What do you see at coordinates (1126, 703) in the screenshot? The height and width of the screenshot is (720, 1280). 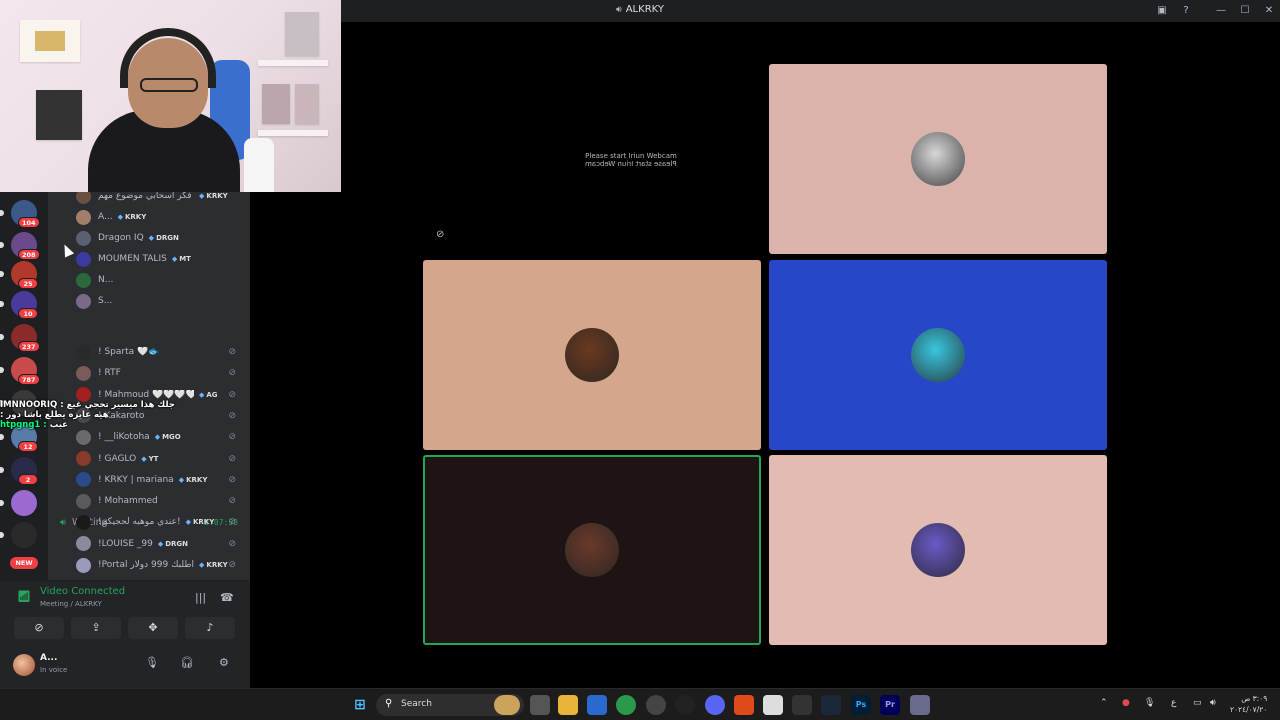 I see `tray-app-icon: ●` at bounding box center [1126, 703].